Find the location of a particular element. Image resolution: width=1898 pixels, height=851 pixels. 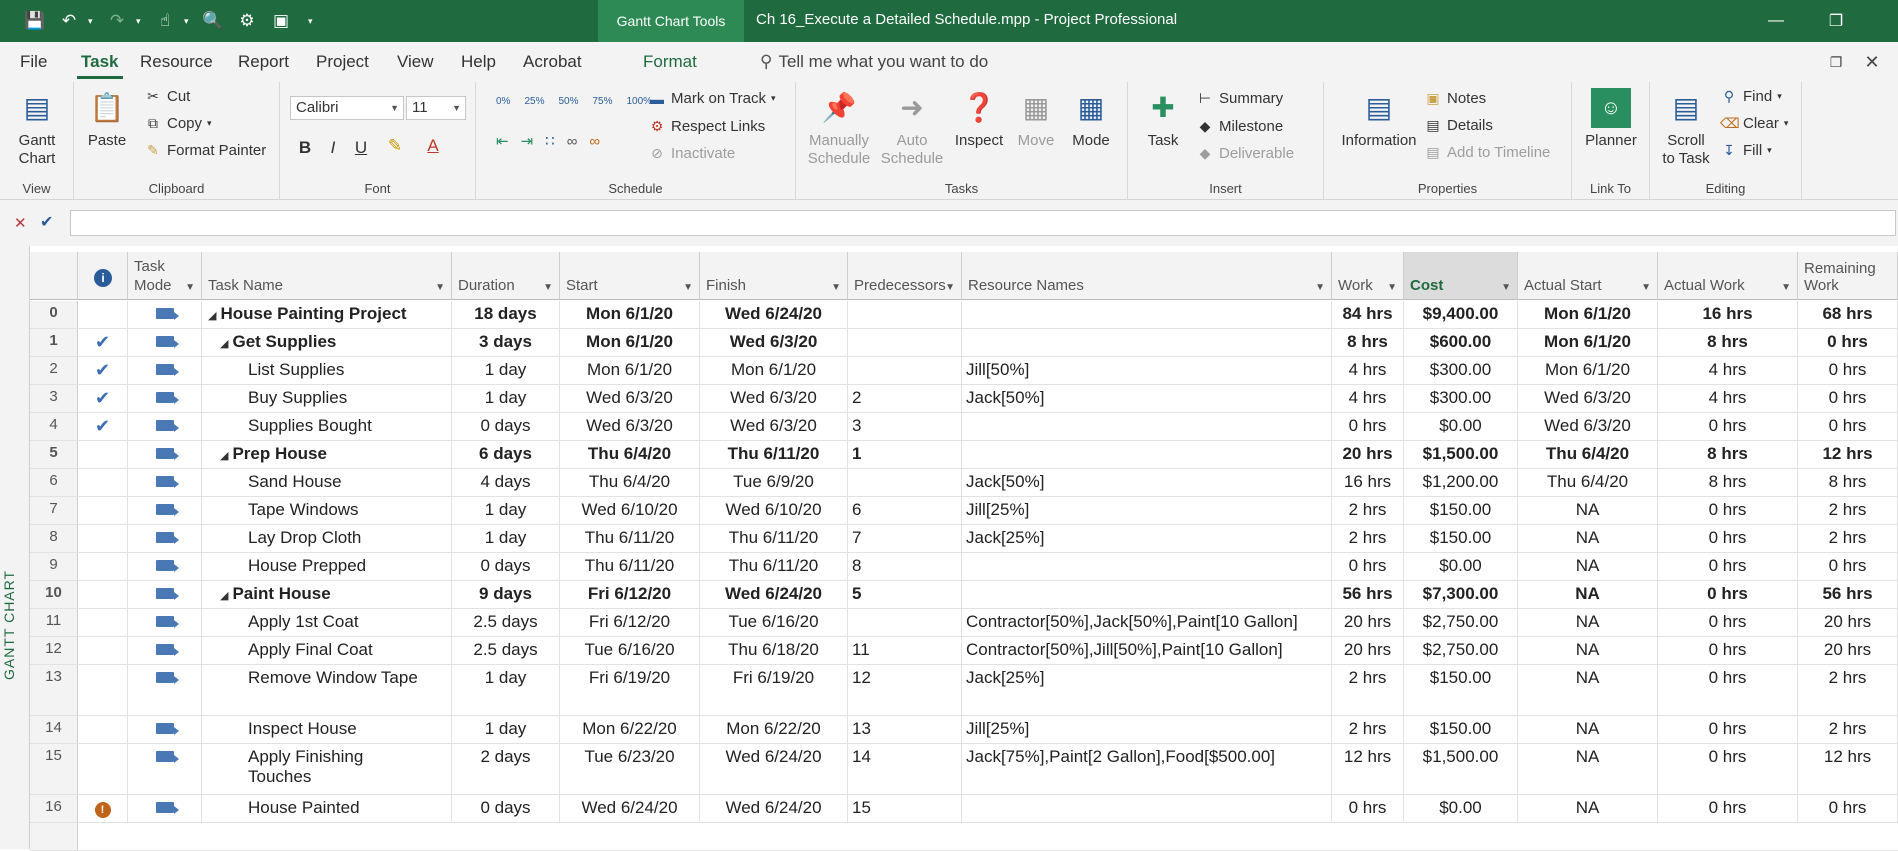

bold-button: B is located at coordinates (305, 148).